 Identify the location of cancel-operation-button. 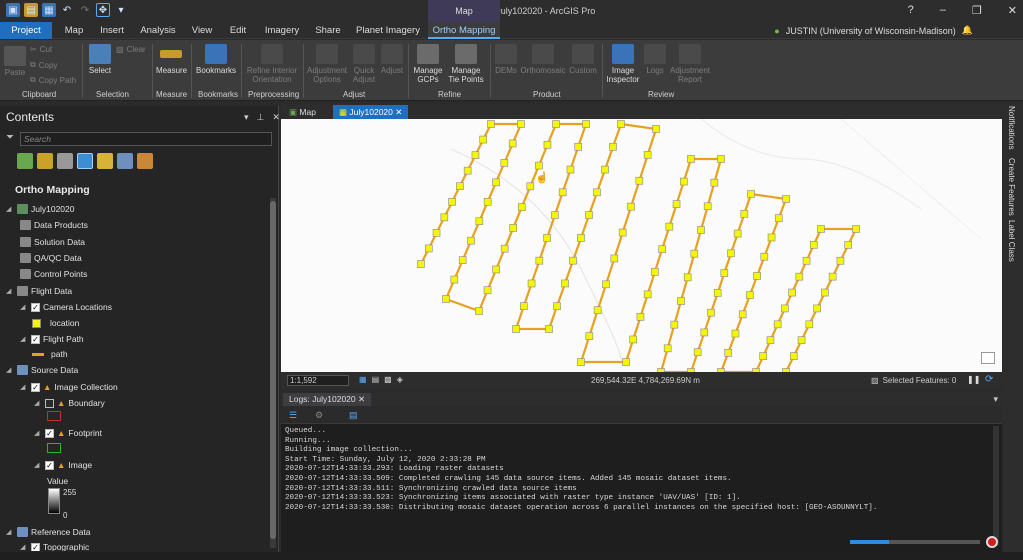
(992, 542).